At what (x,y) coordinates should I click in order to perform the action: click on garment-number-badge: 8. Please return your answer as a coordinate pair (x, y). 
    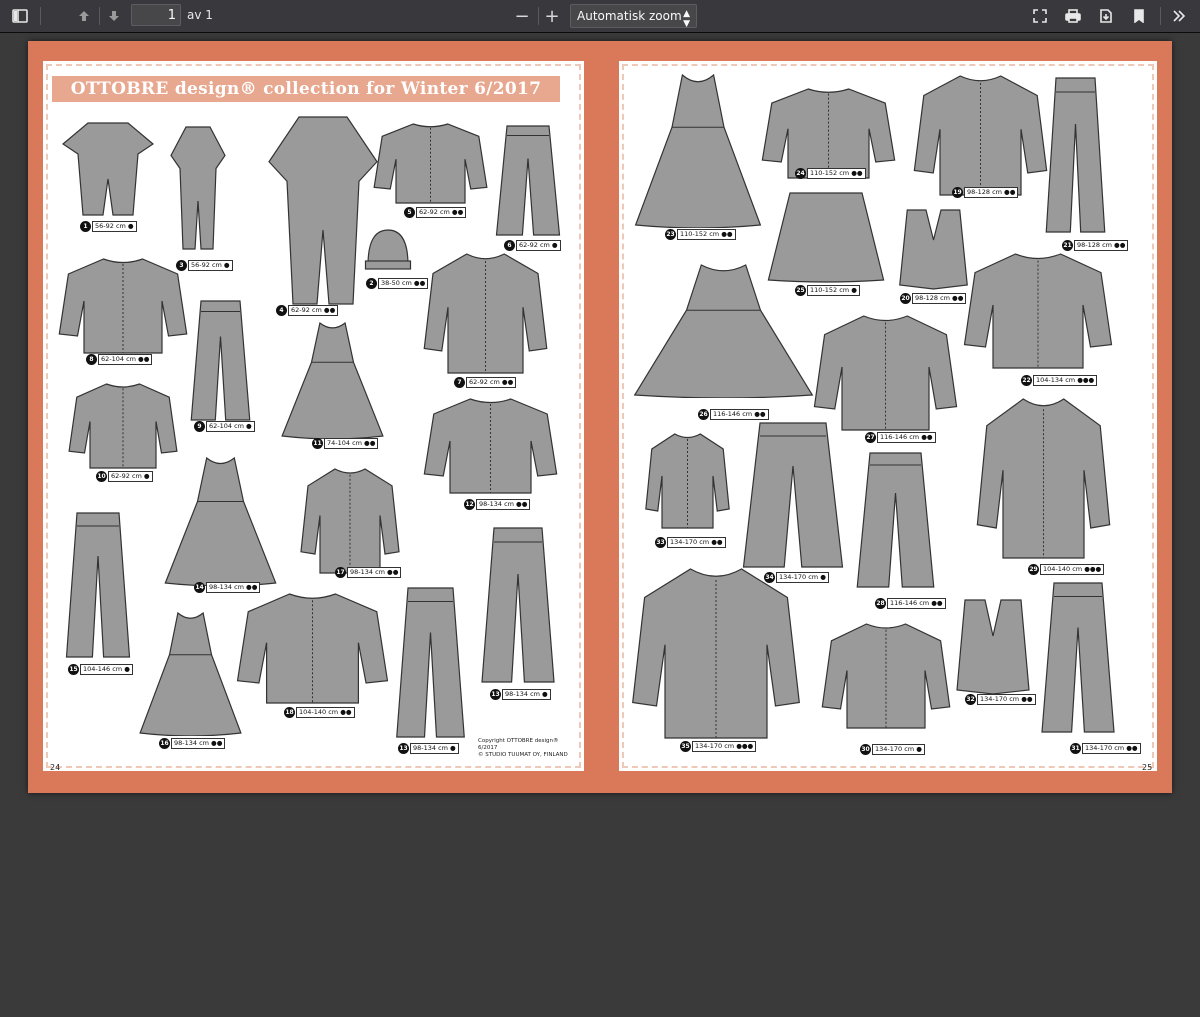
    Looking at the image, I should click on (91, 359).